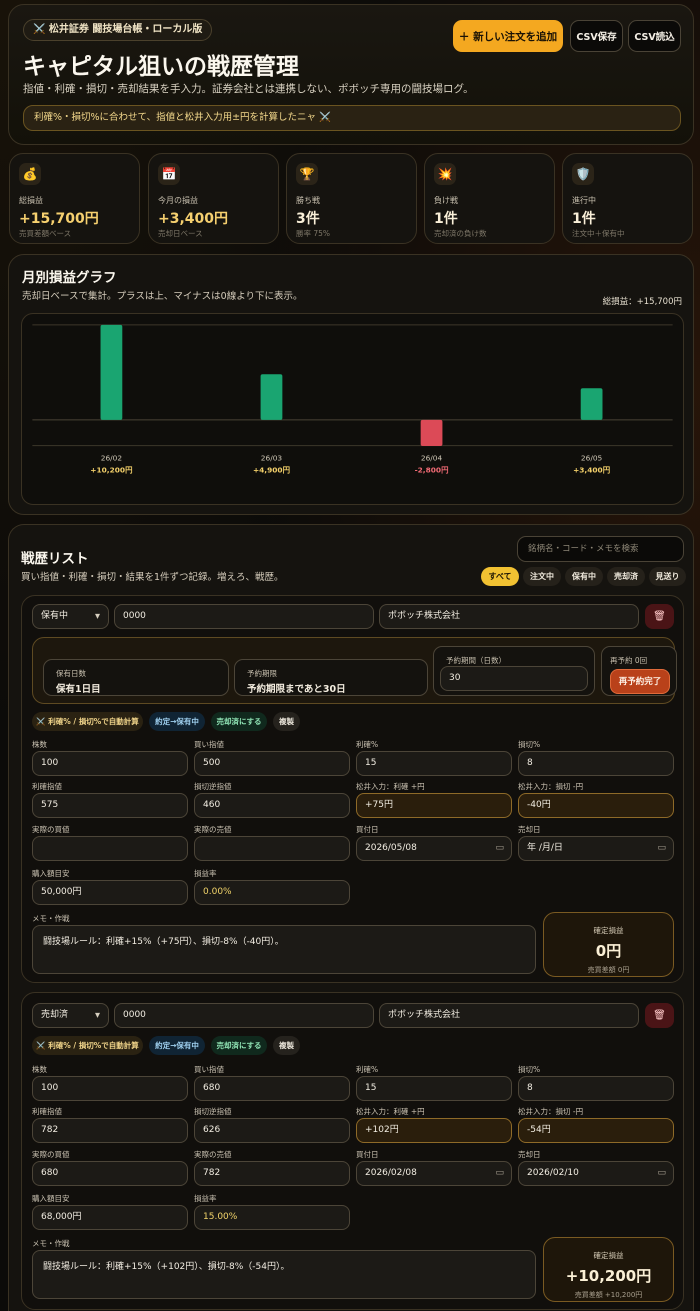  What do you see at coordinates (51, 1243) in the screenshot?
I see `label-memo: メモ・作戦` at bounding box center [51, 1243].